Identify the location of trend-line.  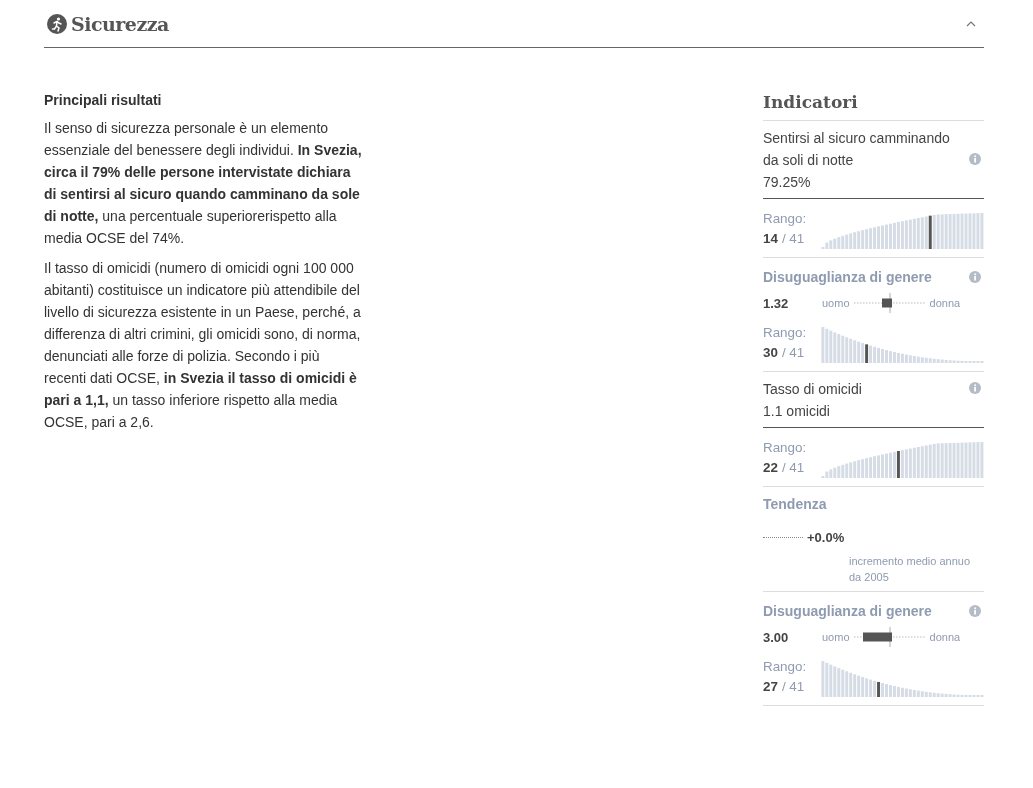
(783, 537).